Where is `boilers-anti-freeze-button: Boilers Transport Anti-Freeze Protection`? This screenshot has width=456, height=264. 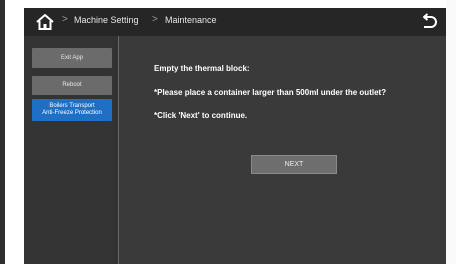 boilers-anti-freeze-button: Boilers Transport Anti-Freeze Protection is located at coordinates (72, 110).